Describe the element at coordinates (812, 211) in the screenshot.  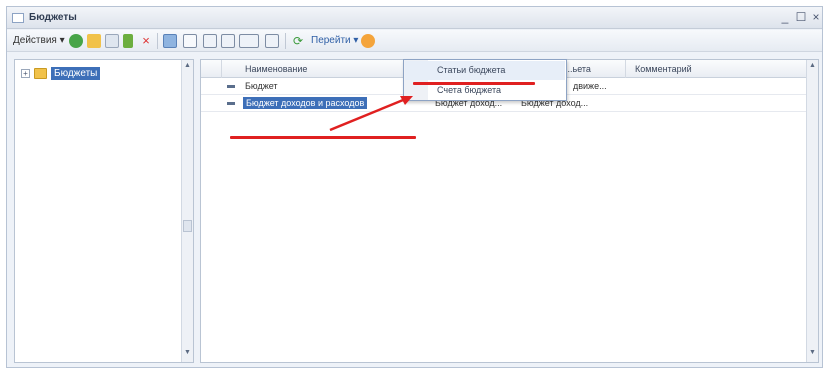
I see `list-scrollbar: ▲ ▼` at that location.